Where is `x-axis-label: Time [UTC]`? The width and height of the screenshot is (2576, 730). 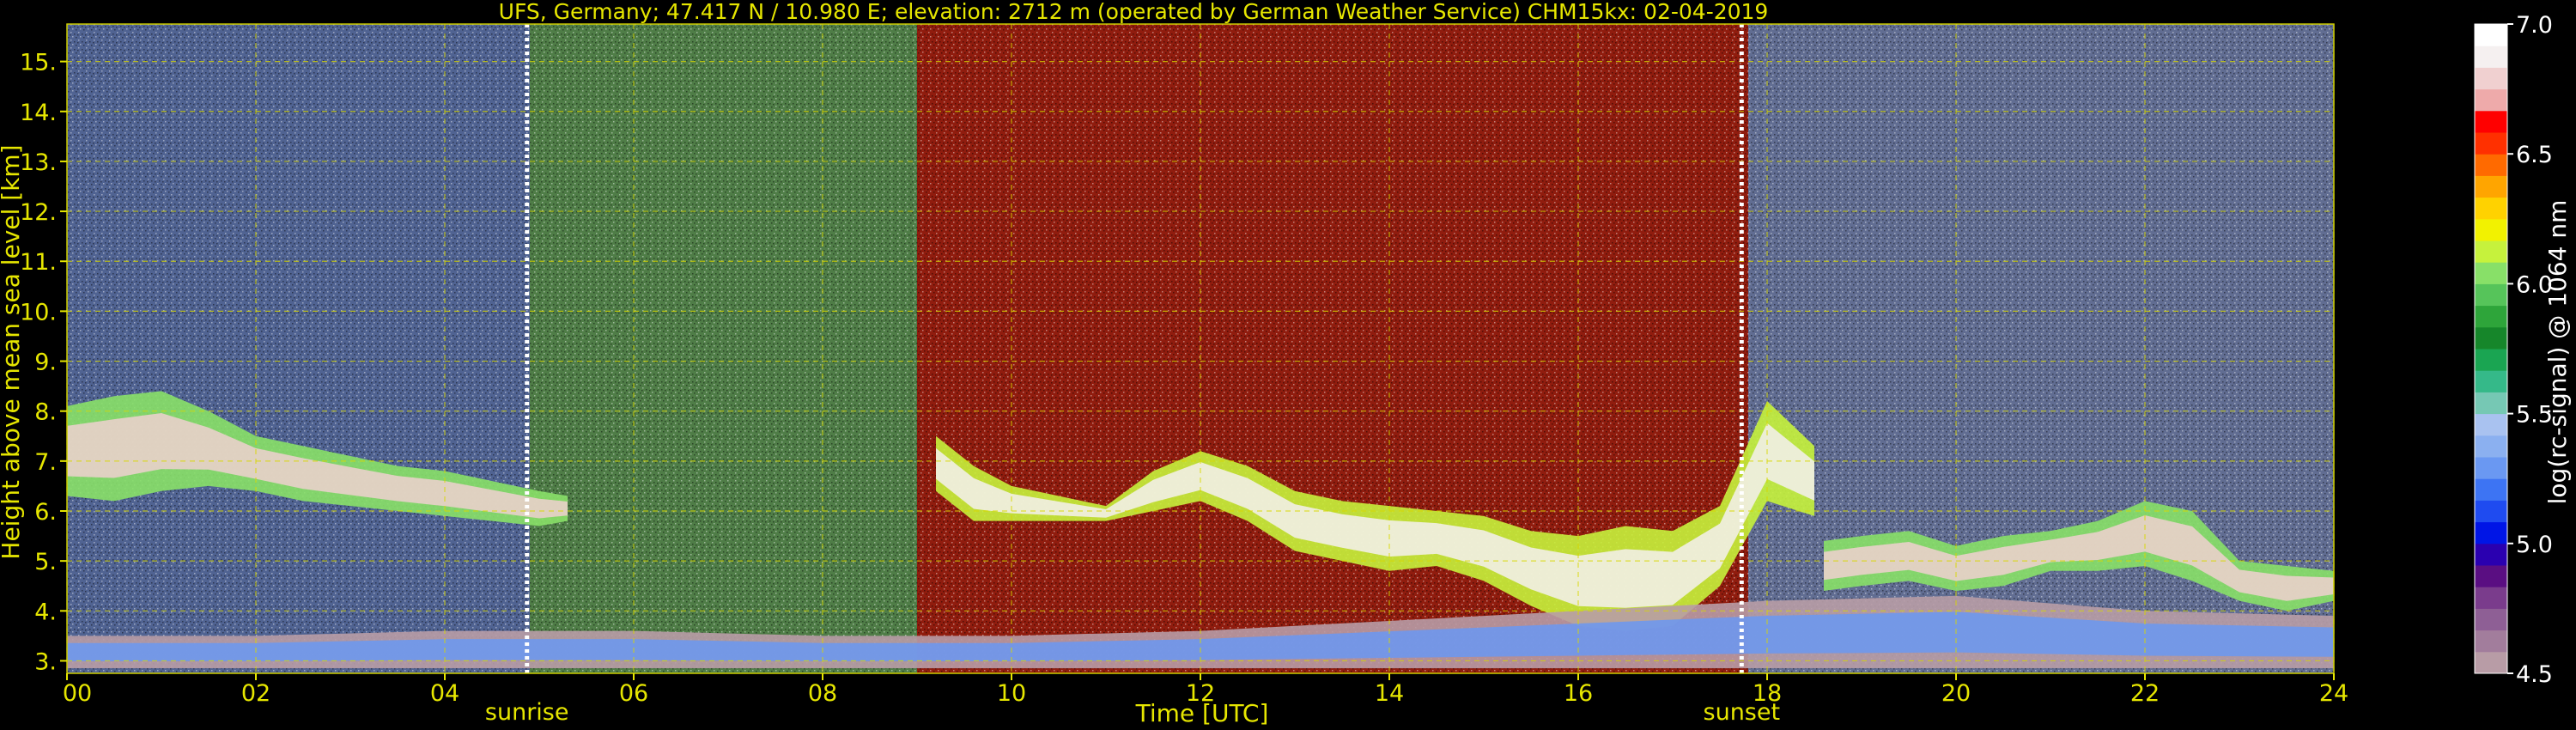 x-axis-label: Time [UTC] is located at coordinates (1202, 713).